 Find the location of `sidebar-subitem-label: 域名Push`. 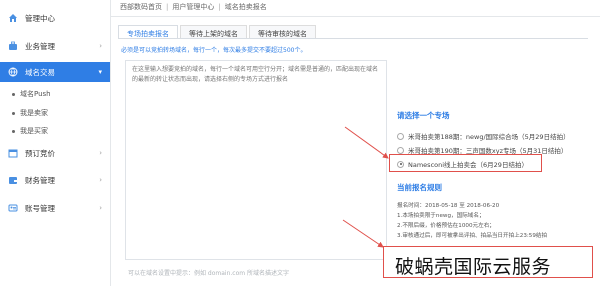

sidebar-subitem-label: 域名Push is located at coordinates (35, 94).